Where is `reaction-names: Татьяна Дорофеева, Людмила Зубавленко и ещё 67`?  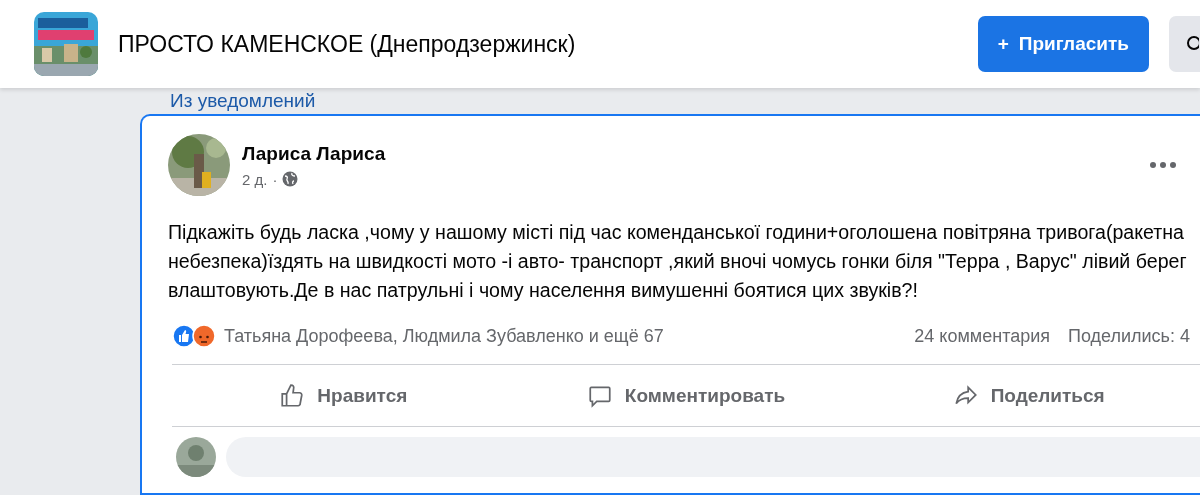 reaction-names: Татьяна Дорофеева, Людмила Зубавленко и ещё 67 is located at coordinates (444, 336).